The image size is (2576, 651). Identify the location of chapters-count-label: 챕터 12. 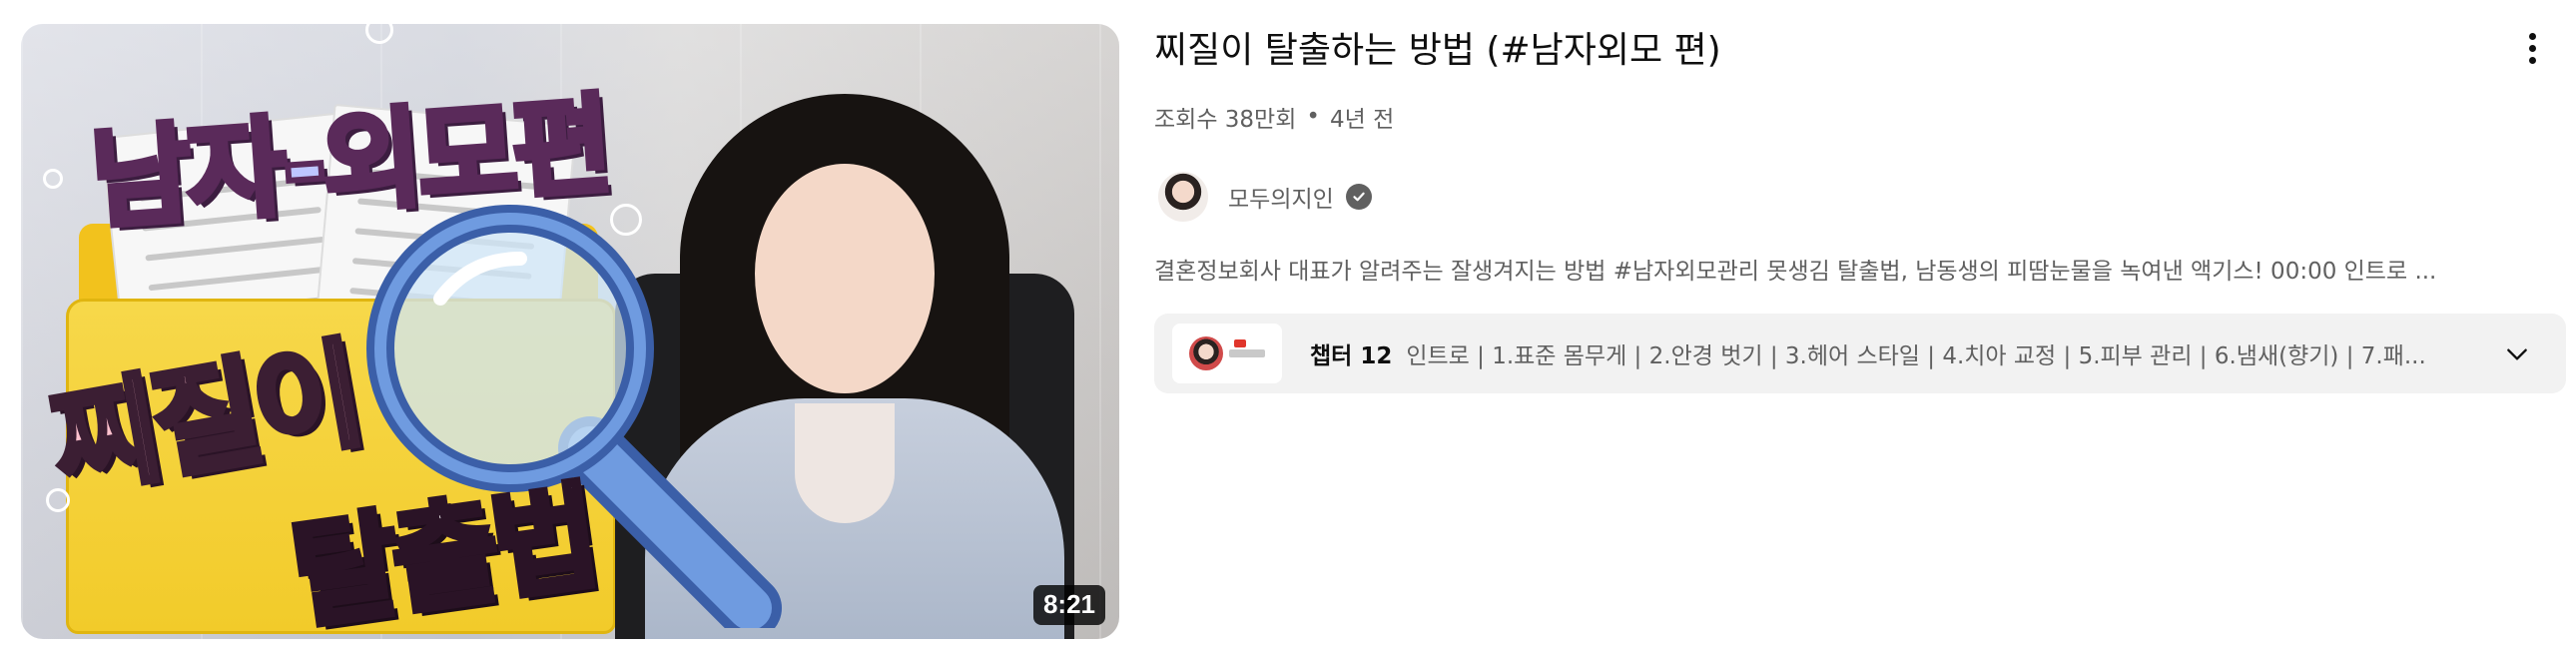
(1351, 356).